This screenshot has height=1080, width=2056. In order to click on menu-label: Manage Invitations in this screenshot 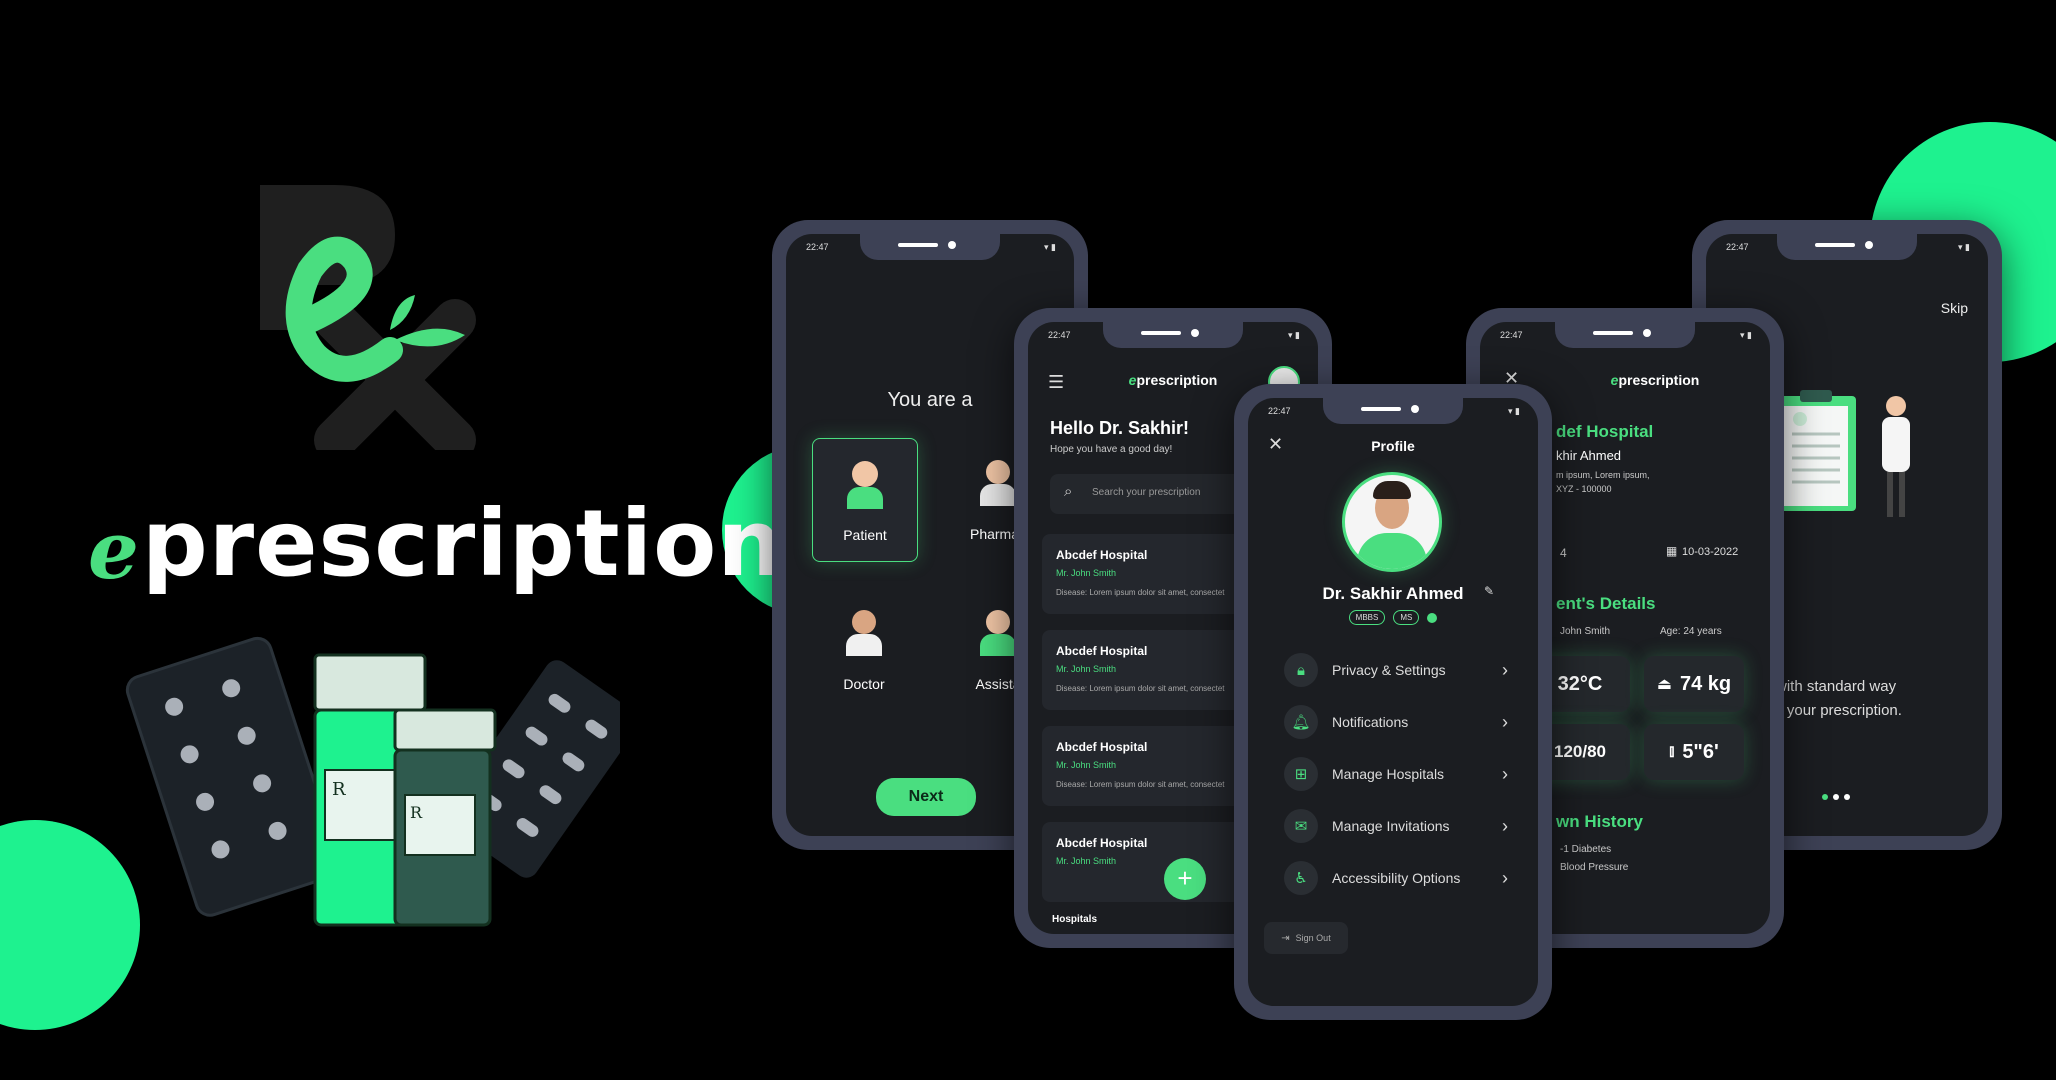, I will do `click(1391, 826)`.